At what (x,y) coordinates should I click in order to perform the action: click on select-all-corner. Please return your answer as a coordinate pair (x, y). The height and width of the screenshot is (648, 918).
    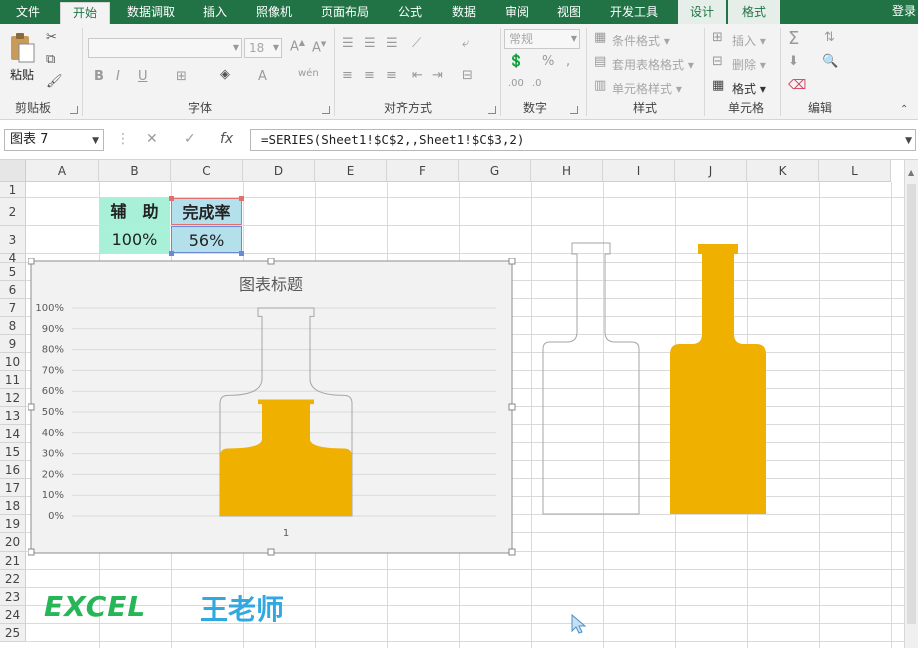
    Looking at the image, I should click on (13, 171).